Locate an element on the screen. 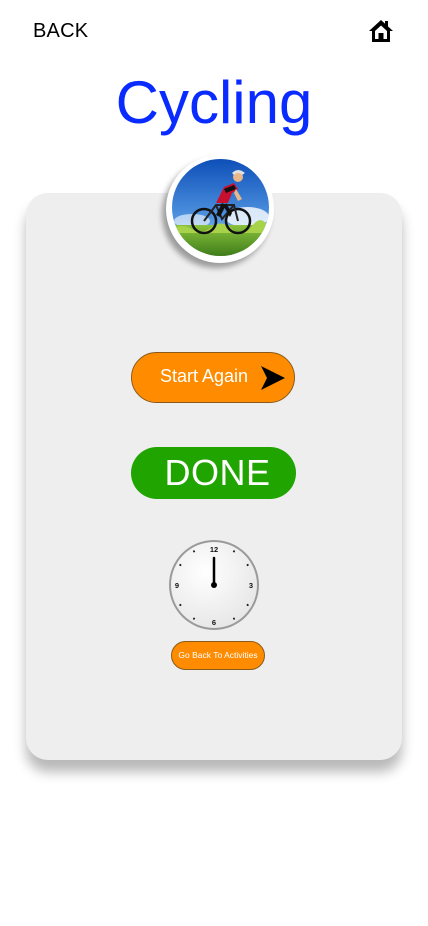  clock-icon: 12 3 6 9 is located at coordinates (214, 585).